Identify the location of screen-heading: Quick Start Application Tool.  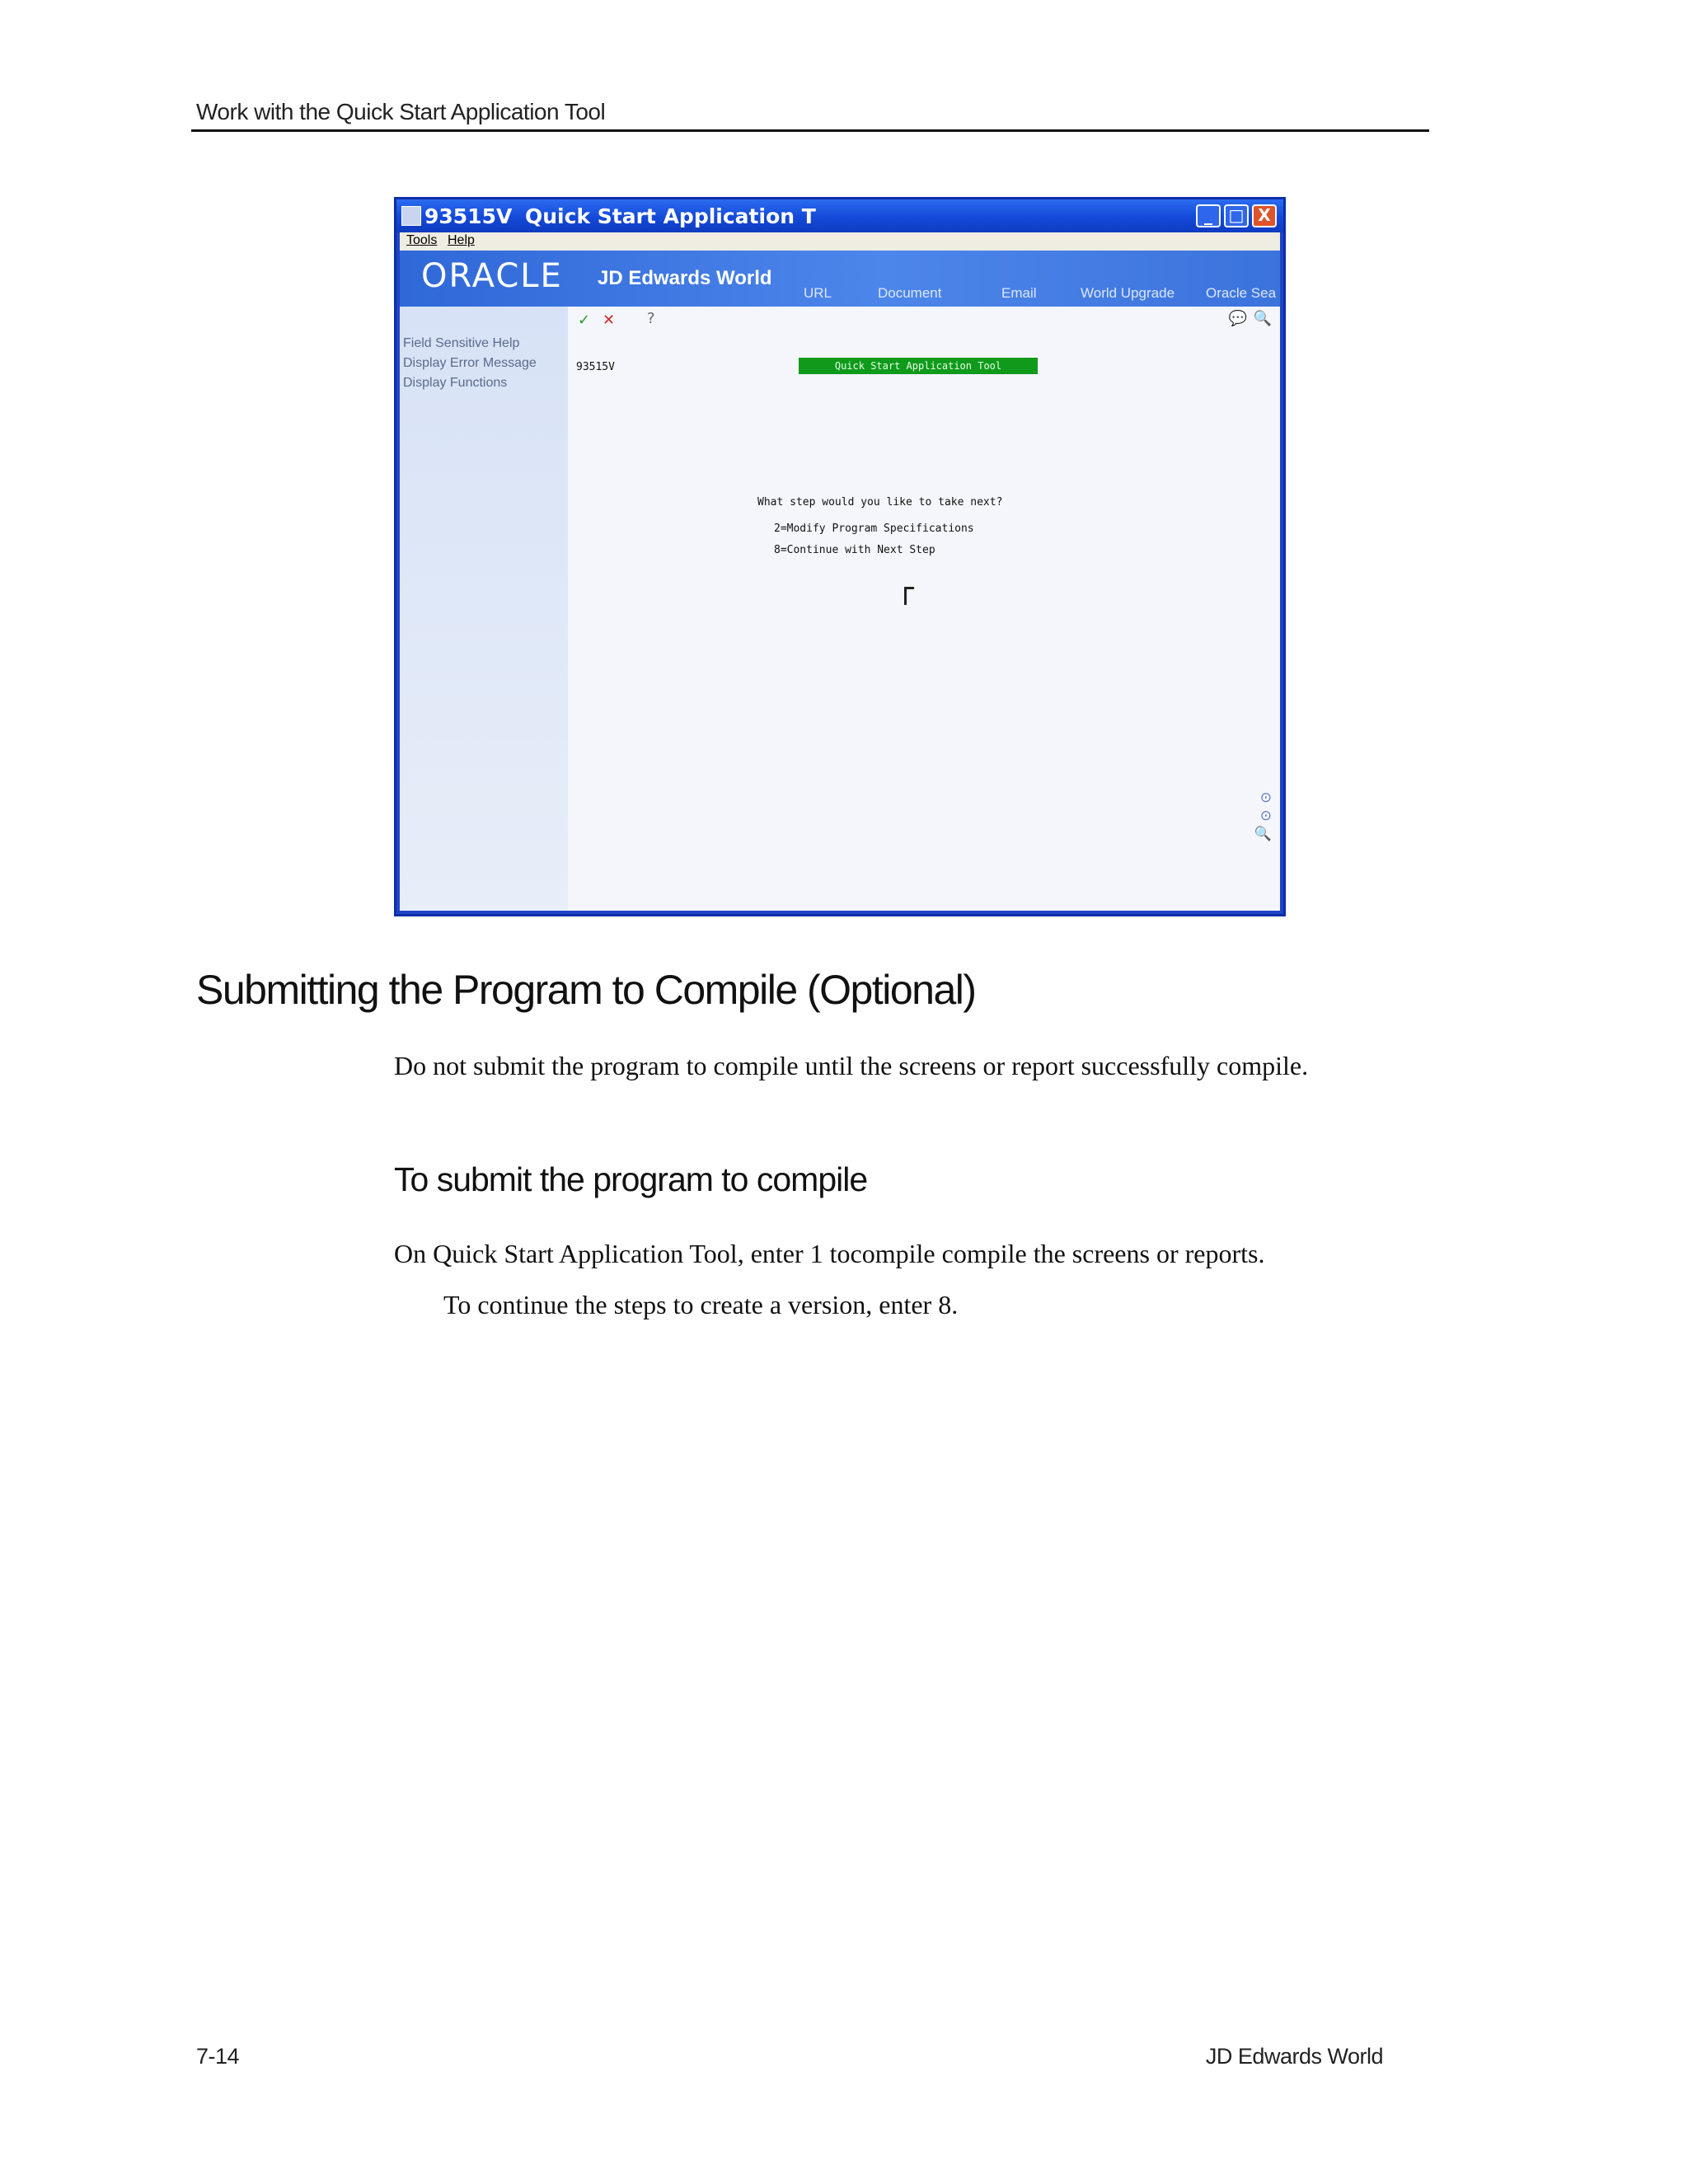
(919, 366).